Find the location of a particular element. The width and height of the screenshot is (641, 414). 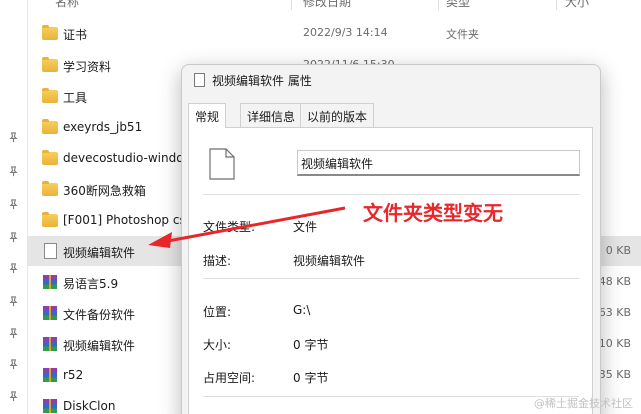

file-name: [F001] Photoshop cs is located at coordinates (124, 220).